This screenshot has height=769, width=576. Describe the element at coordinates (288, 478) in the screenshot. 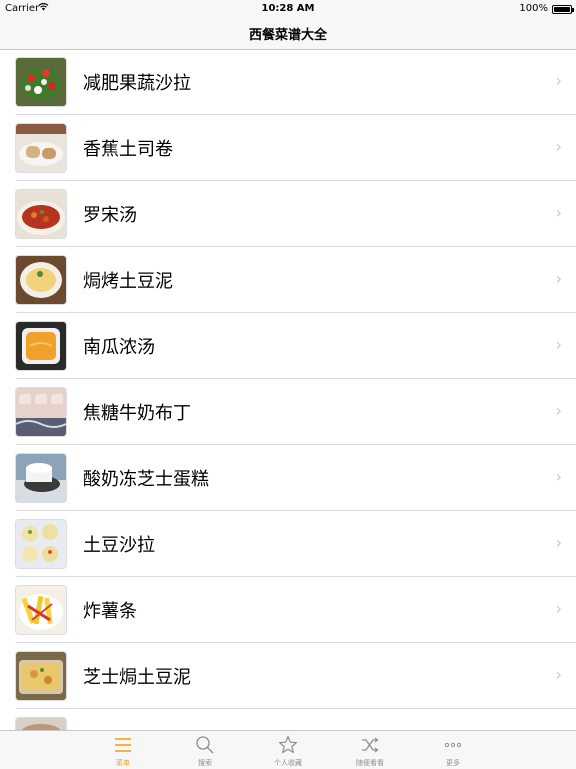

I see `list-item: 酸奶冻芝士蛋糕 ›` at that location.